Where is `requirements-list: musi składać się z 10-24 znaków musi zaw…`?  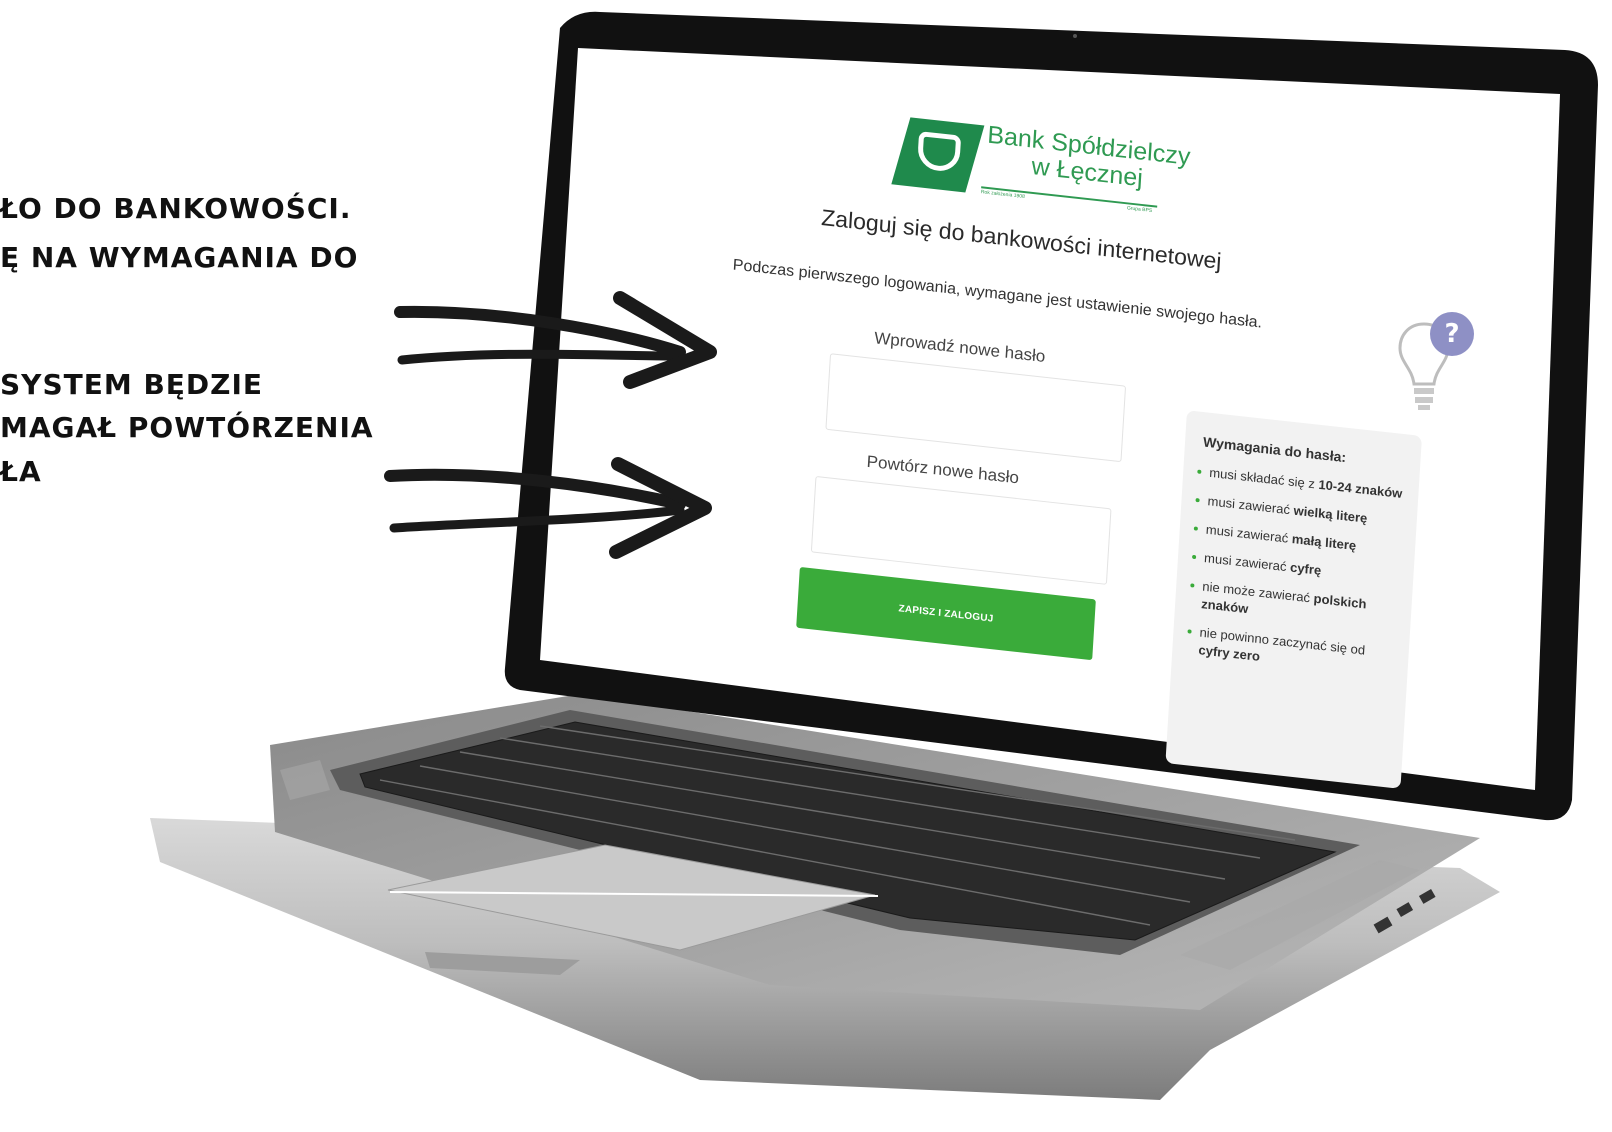
requirements-list: musi składać się z 10-24 znaków musi zaw… is located at coordinates (1296, 577).